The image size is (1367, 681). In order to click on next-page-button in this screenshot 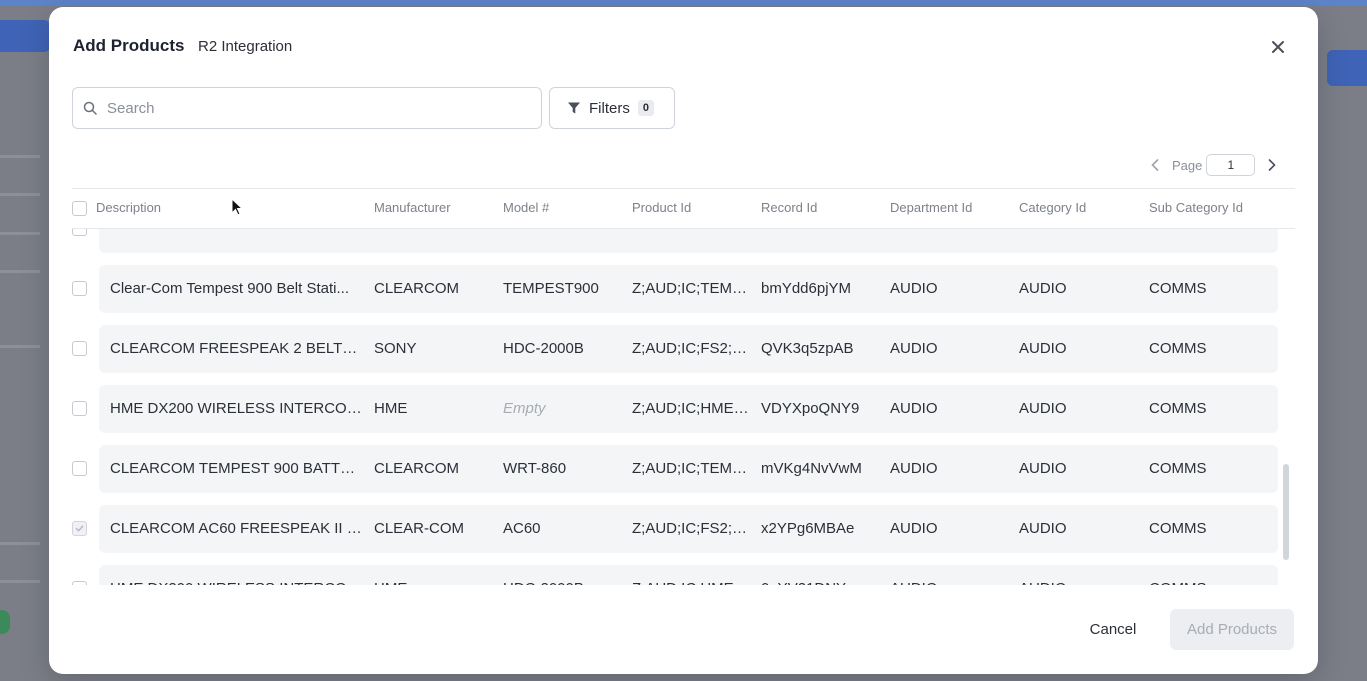, I will do `click(1272, 165)`.